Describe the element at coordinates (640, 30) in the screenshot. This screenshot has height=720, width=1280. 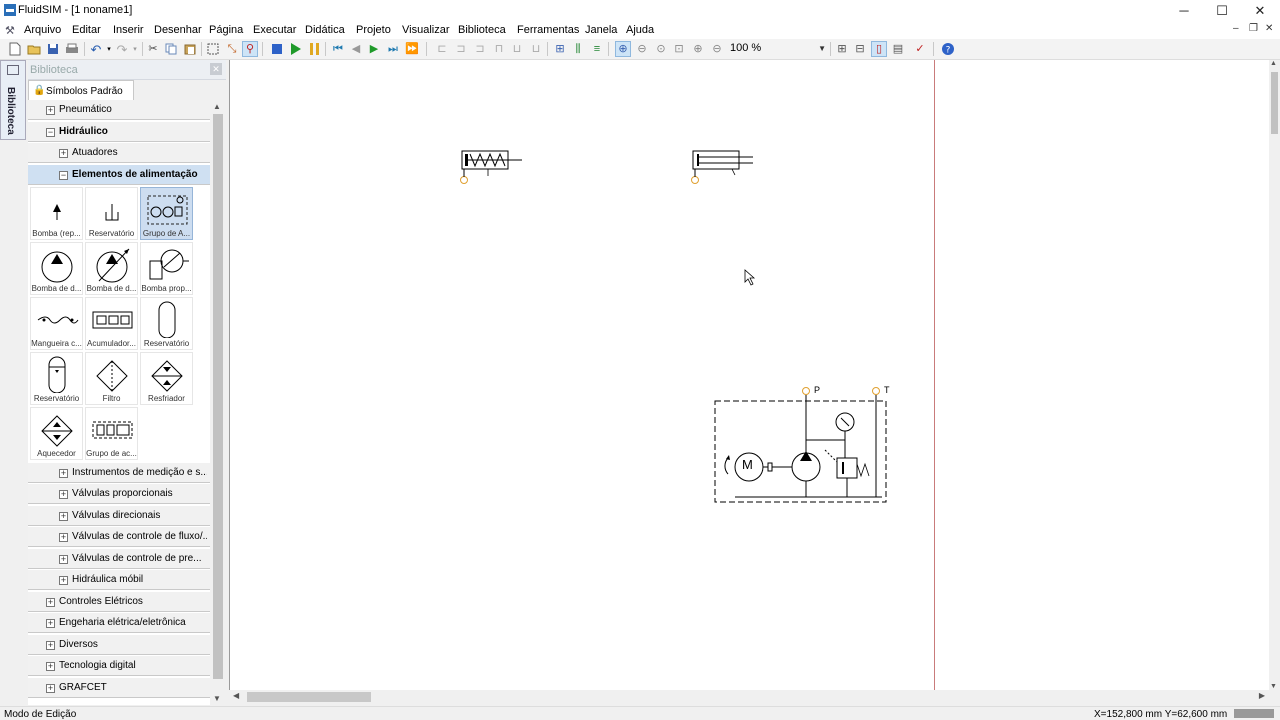
I see `menu-ajuda: Ajuda` at that location.